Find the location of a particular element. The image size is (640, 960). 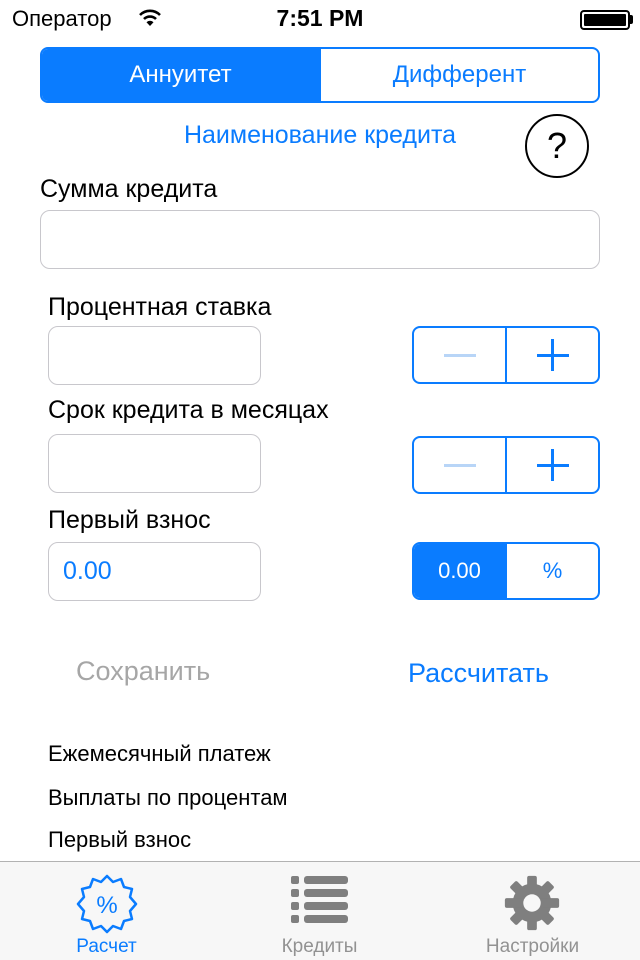

down-payment-label: Первый взнос is located at coordinates (129, 520).